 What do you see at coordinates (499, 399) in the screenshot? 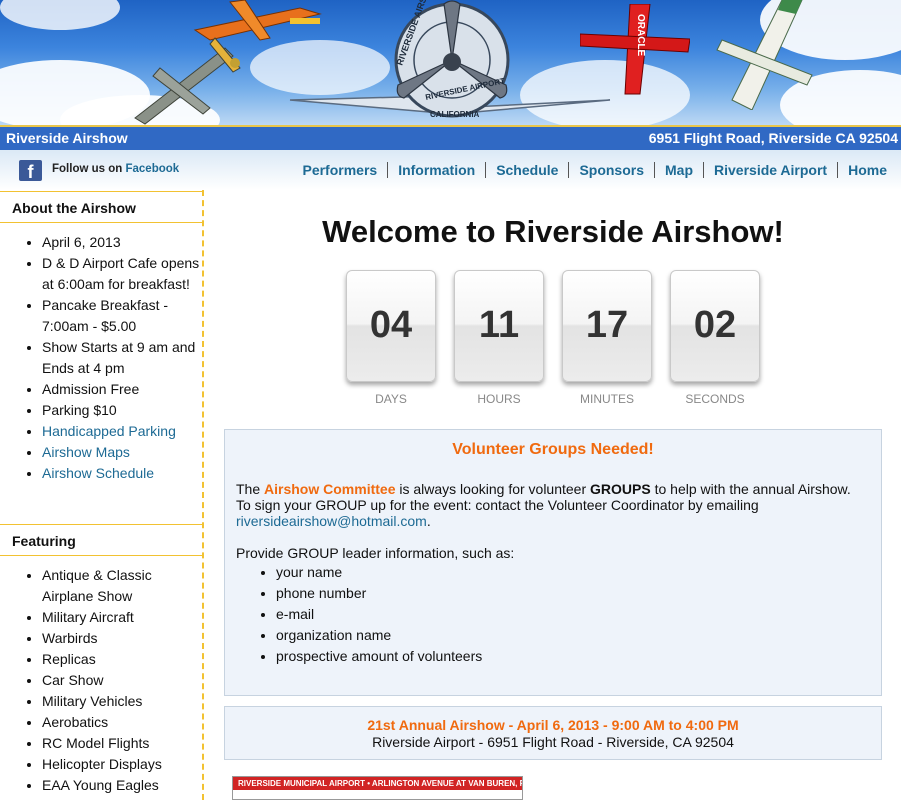
I see `countdown-hours-label: HOURS` at bounding box center [499, 399].